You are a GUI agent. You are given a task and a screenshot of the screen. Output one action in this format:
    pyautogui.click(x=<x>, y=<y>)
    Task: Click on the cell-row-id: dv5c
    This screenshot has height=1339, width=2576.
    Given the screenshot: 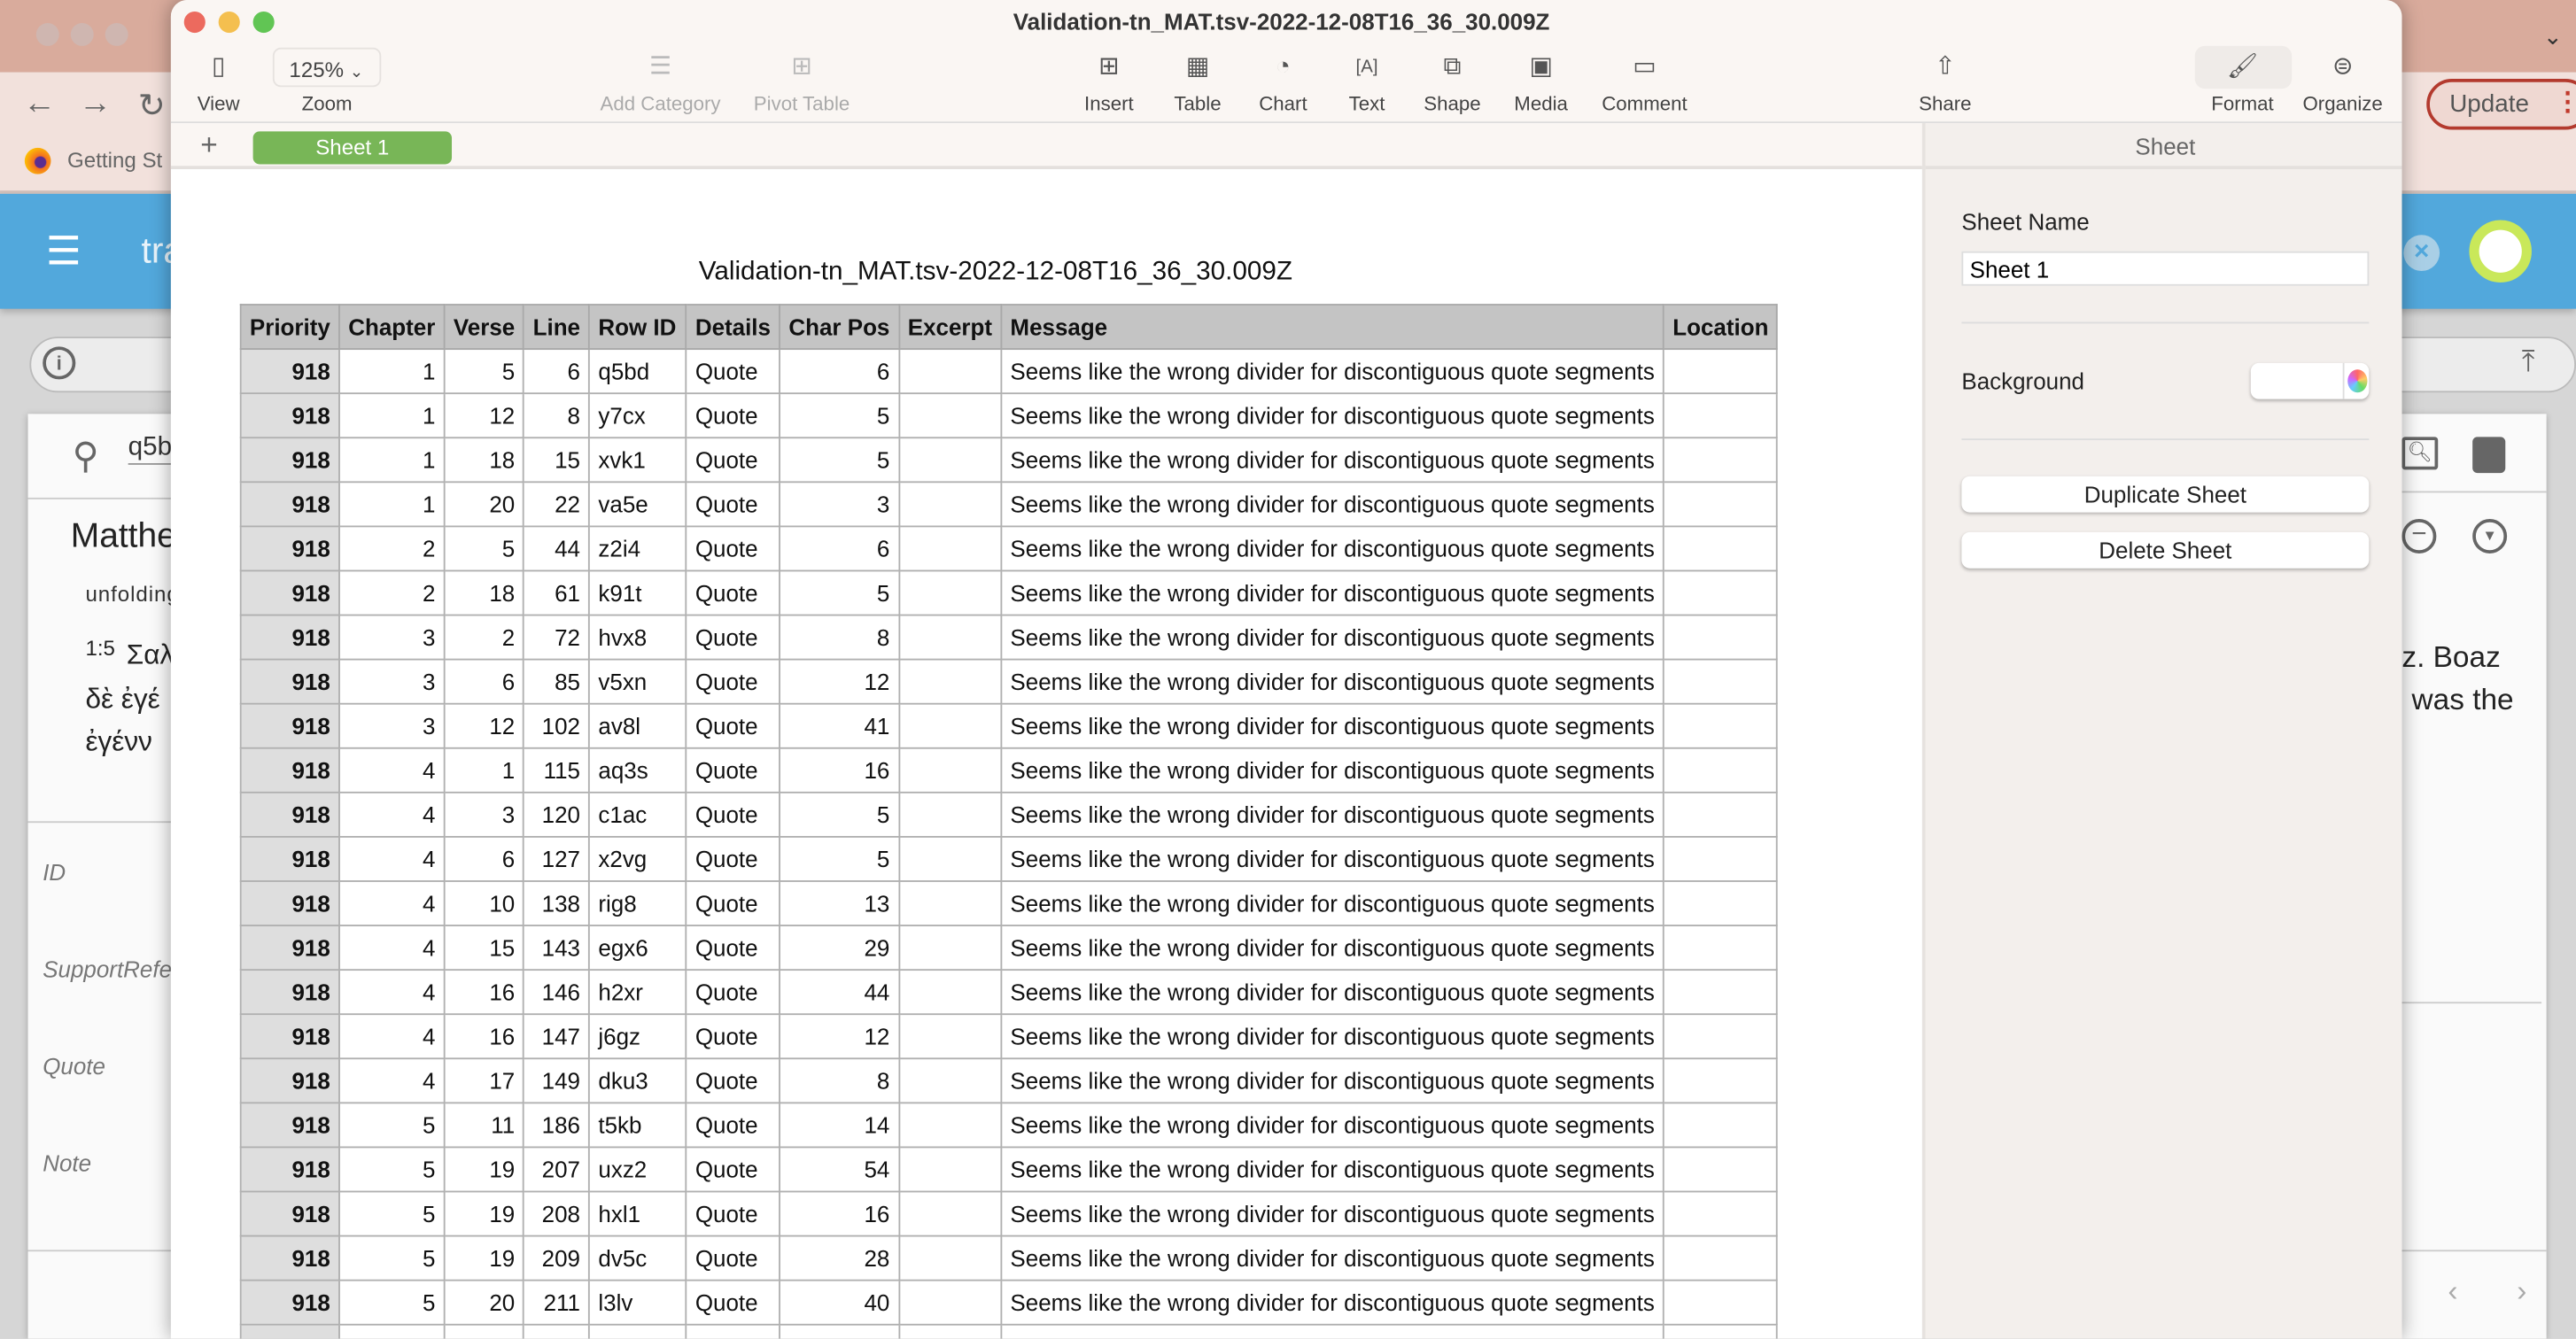 What is the action you would take?
    pyautogui.click(x=637, y=1258)
    